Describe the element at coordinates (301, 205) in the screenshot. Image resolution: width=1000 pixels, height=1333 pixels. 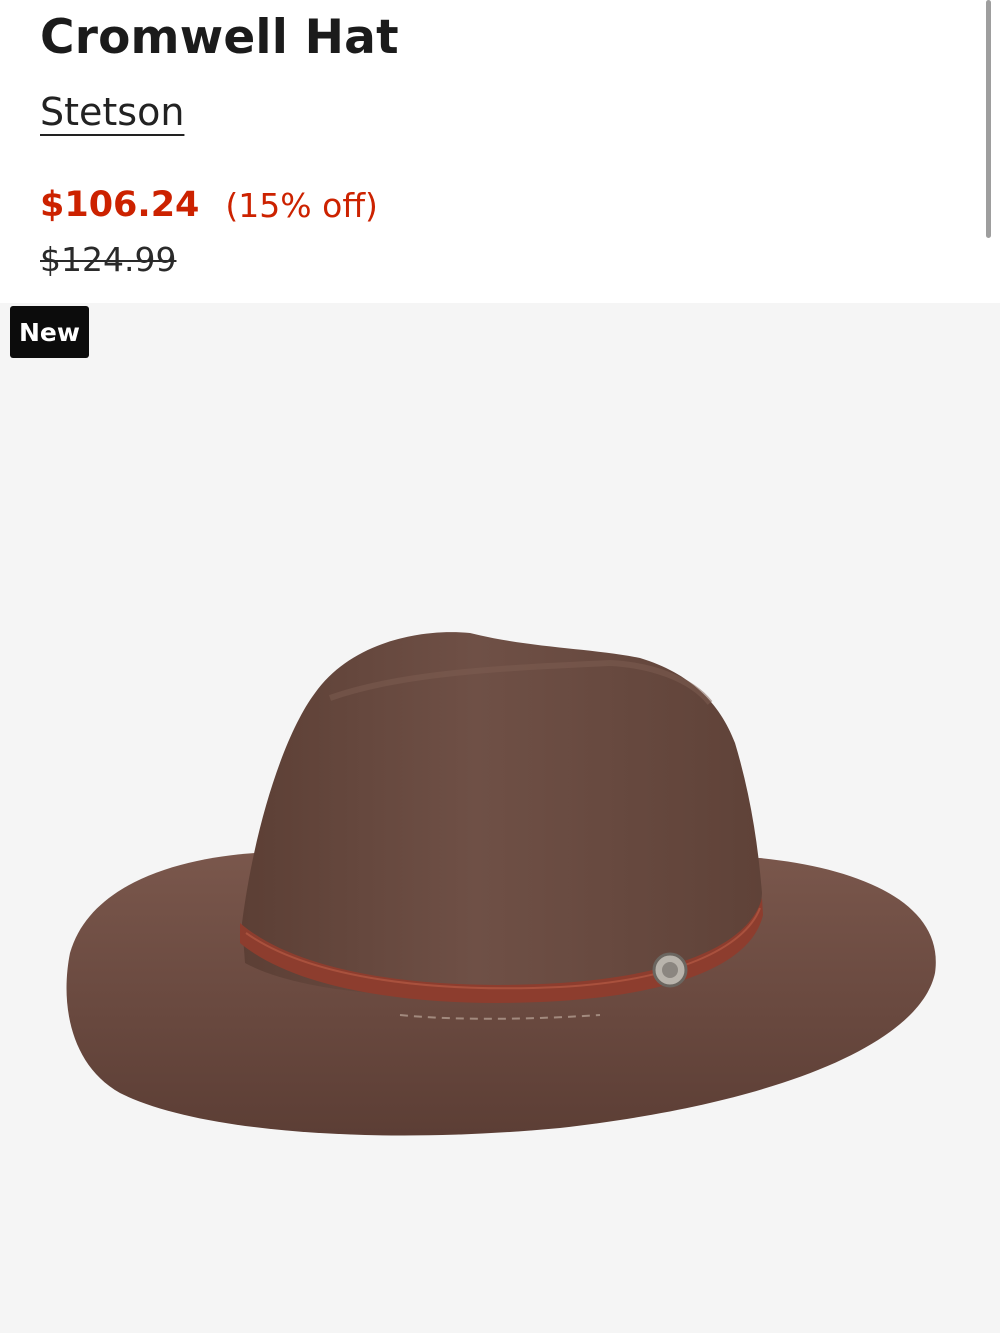
I see `discount-percent: (15% off)` at that location.